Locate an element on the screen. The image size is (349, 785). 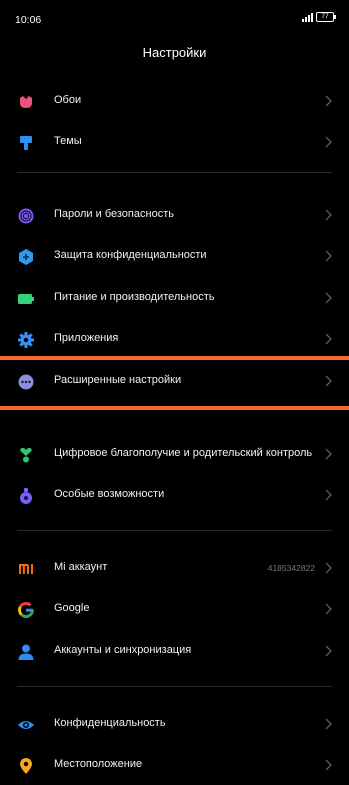
fingerprint-icon is located at coordinates (26, 216).